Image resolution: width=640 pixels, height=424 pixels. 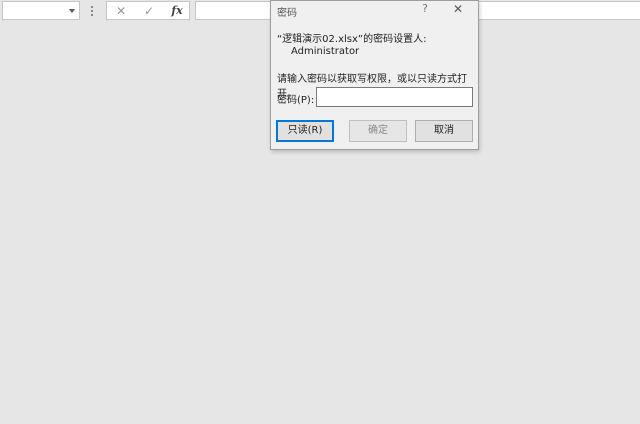 What do you see at coordinates (458, 9) in the screenshot?
I see `close-icon: ✕` at bounding box center [458, 9].